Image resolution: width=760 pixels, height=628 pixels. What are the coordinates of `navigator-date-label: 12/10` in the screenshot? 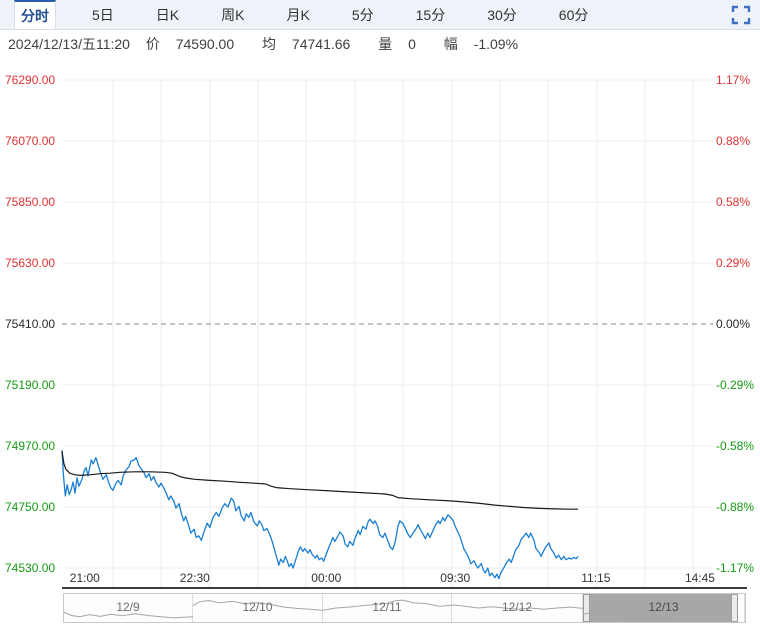 It's located at (257, 607).